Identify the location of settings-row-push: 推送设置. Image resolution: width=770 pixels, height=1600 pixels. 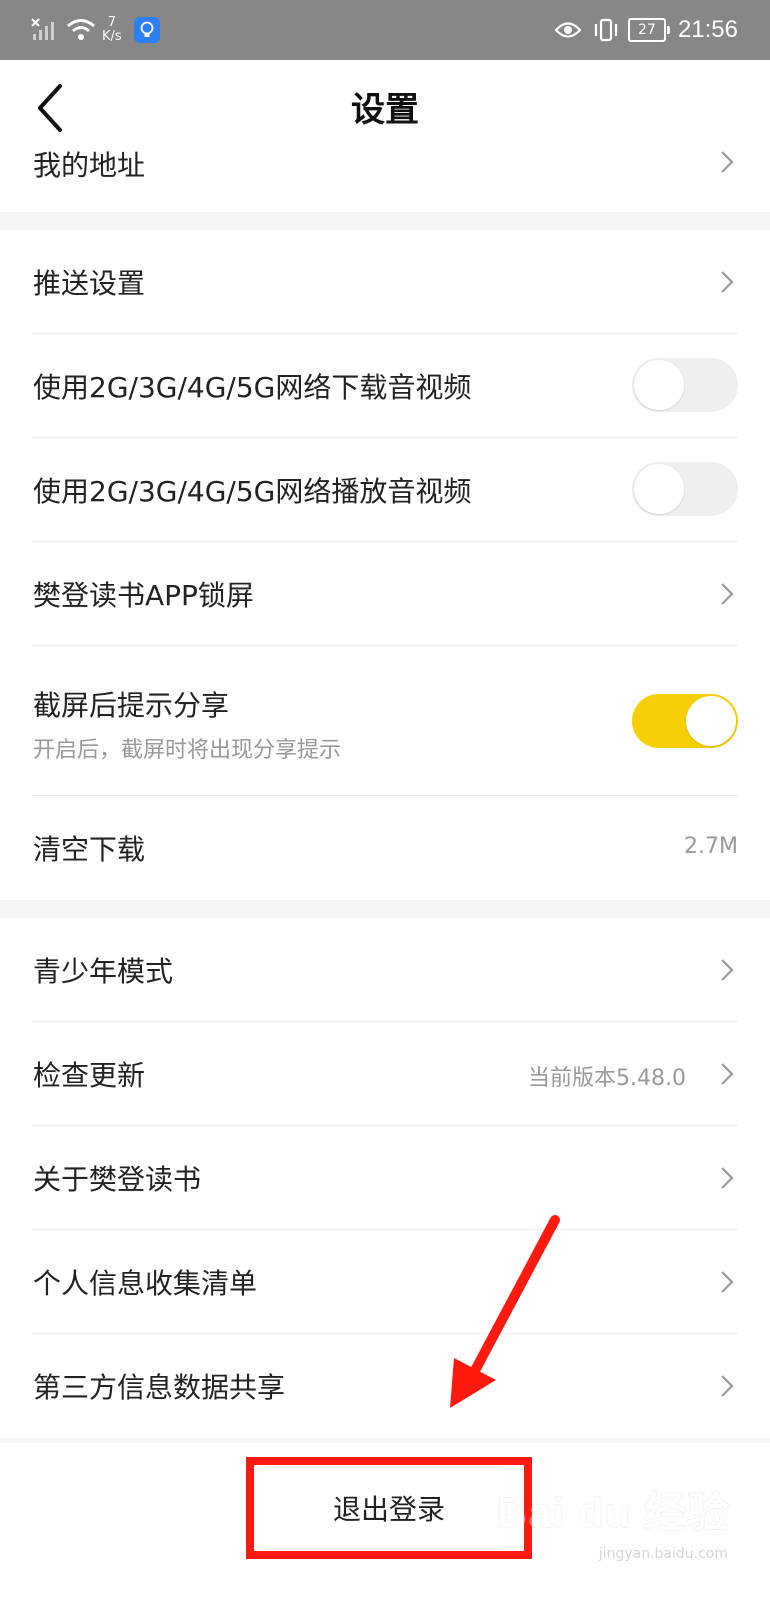
(385, 282).